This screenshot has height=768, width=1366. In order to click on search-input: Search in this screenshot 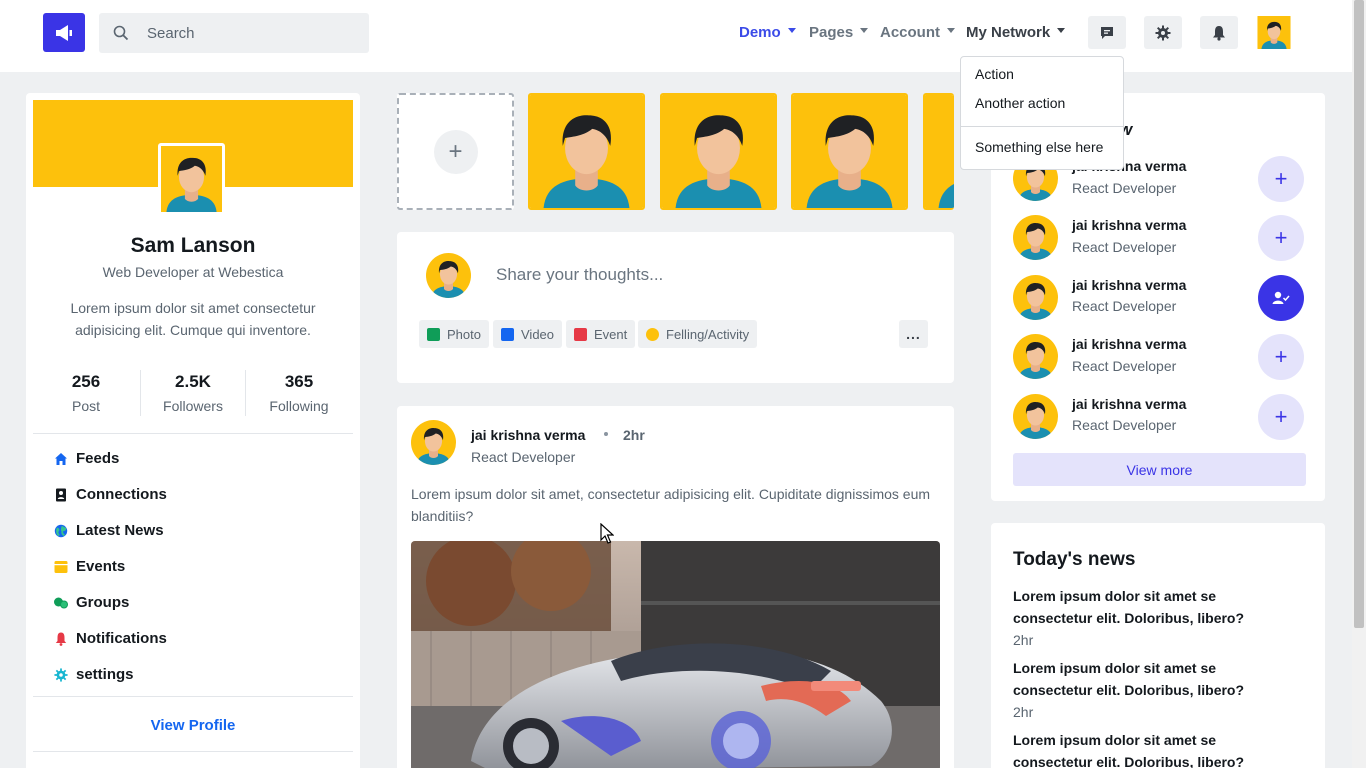, I will do `click(171, 33)`.